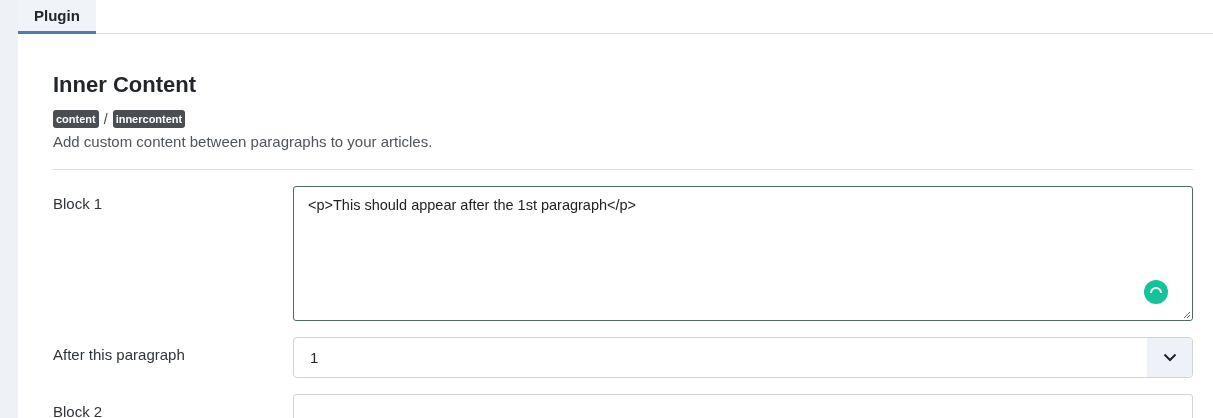 Image resolution: width=1213 pixels, height=418 pixels. Describe the element at coordinates (1169, 357) in the screenshot. I see `caret-icon` at that location.